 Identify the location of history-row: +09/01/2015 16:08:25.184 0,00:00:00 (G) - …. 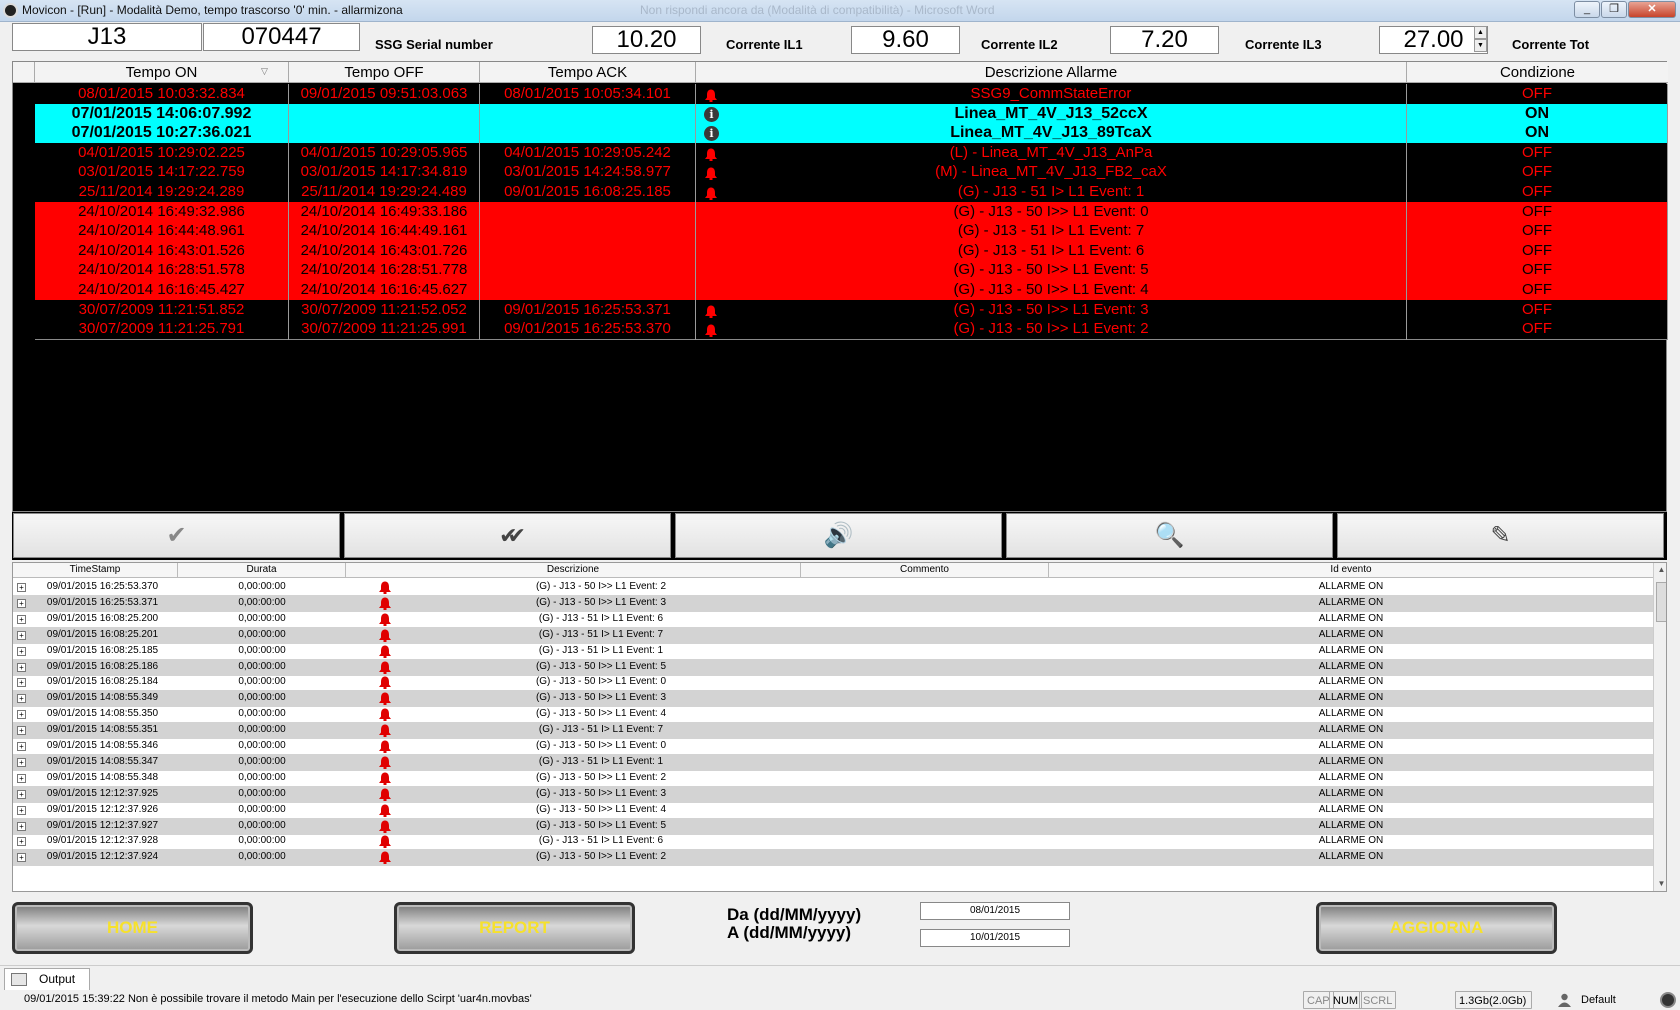
(833, 682).